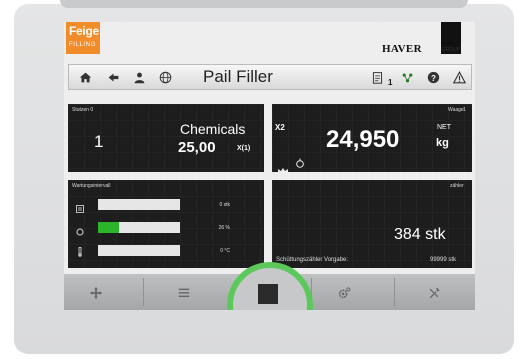 The width and height of the screenshot is (528, 359). Describe the element at coordinates (225, 251) in the screenshot. I see `maintenance-value-3: 0 °C` at that location.